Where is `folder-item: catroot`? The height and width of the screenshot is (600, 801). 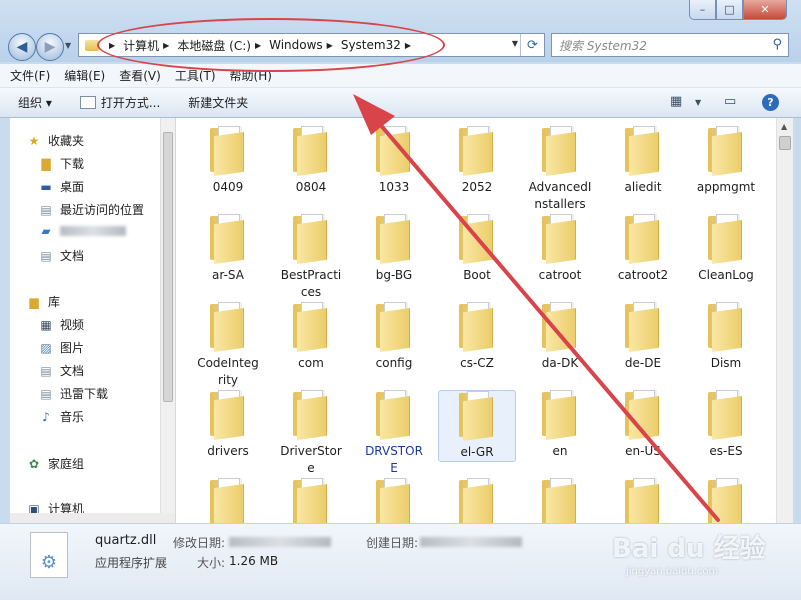
folder-item: catroot is located at coordinates (560, 249).